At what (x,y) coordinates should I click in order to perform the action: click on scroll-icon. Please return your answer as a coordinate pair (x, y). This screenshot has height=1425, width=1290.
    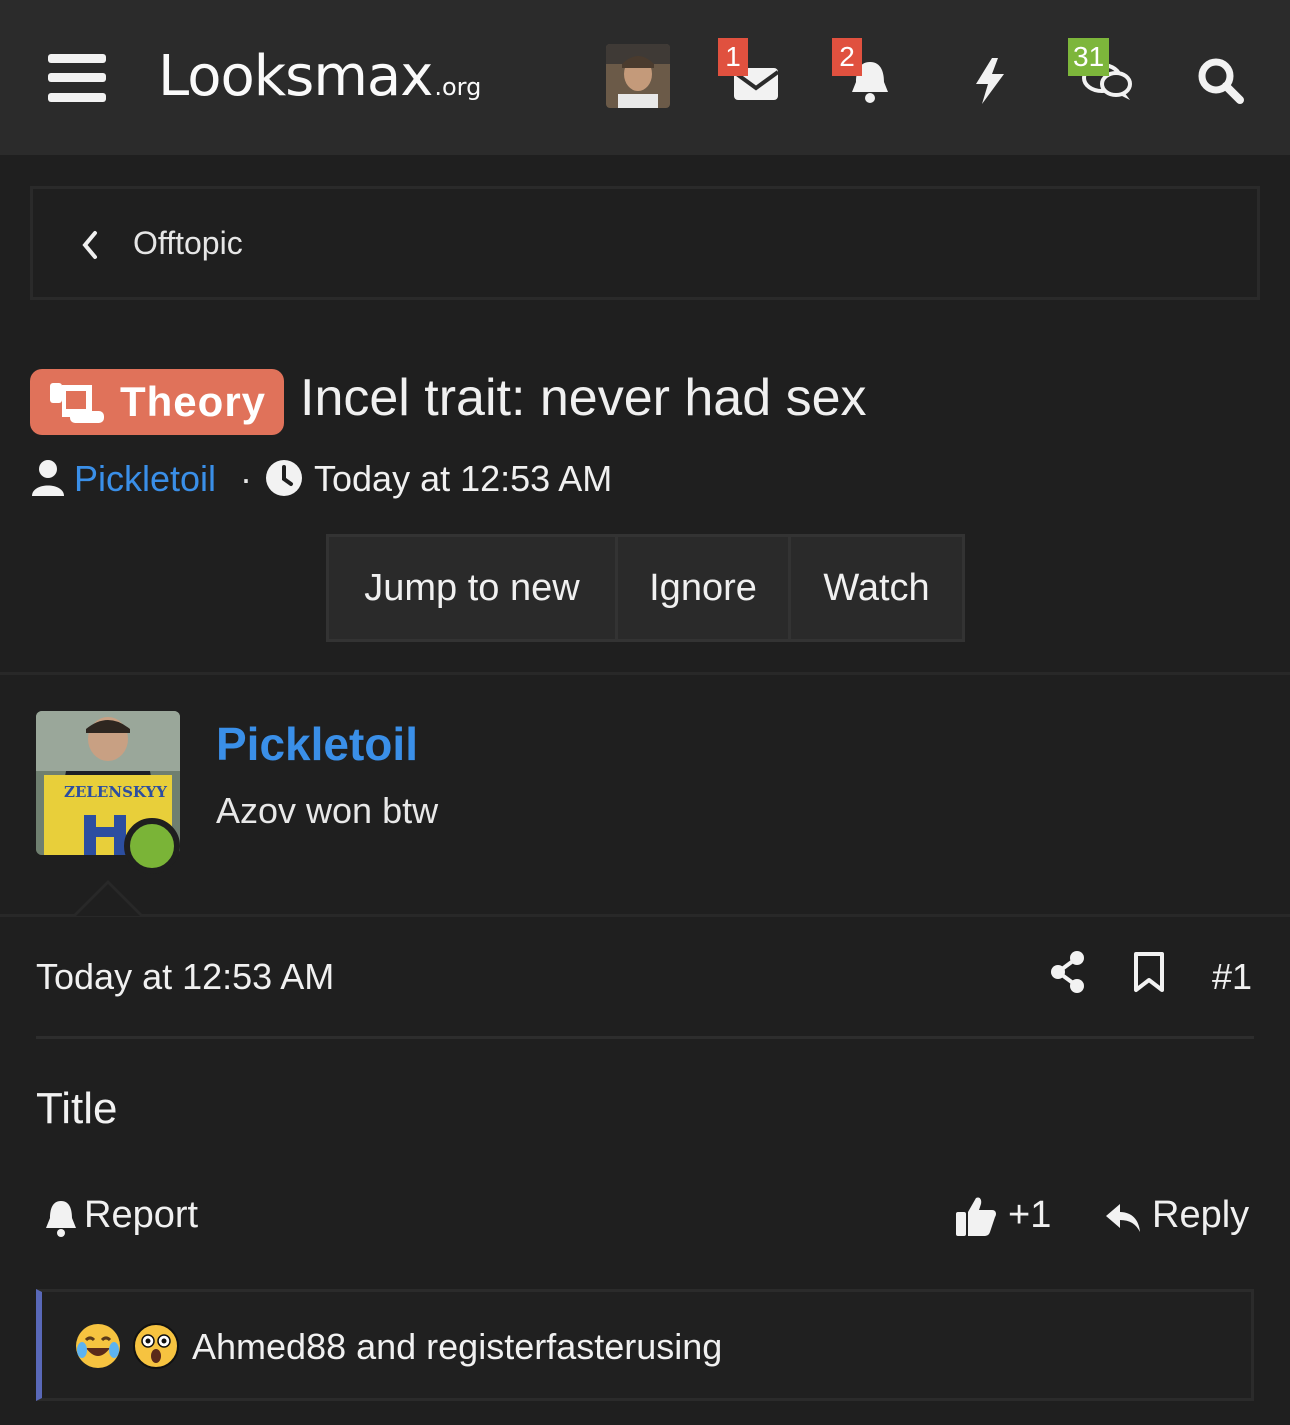
    Looking at the image, I should click on (77, 403).